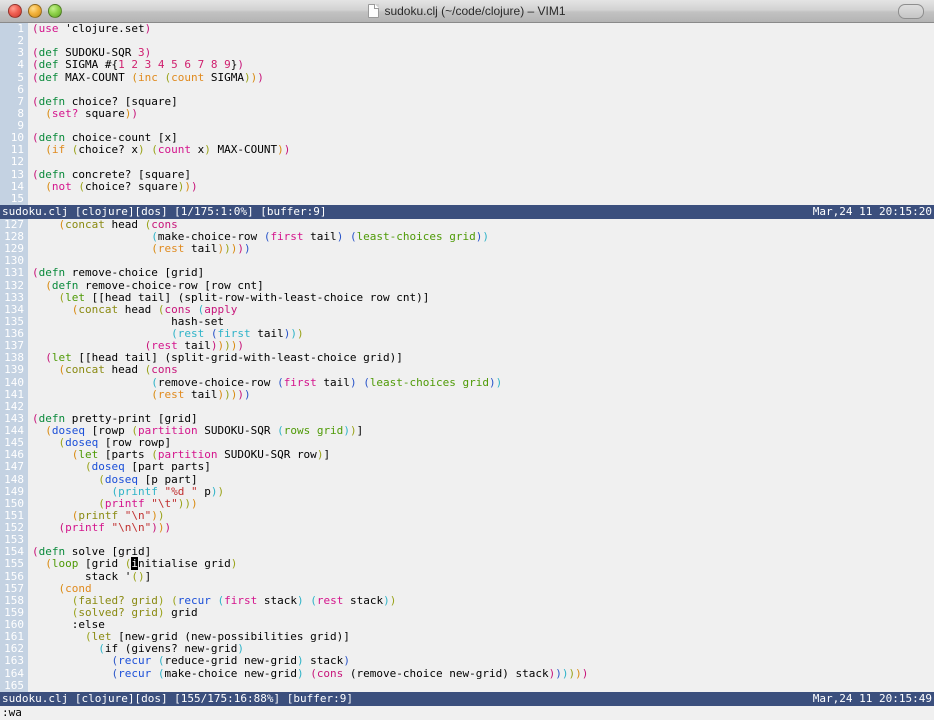  Describe the element at coordinates (467, 186) in the screenshot. I see `code-line: 14 (not (choice? square)))` at that location.